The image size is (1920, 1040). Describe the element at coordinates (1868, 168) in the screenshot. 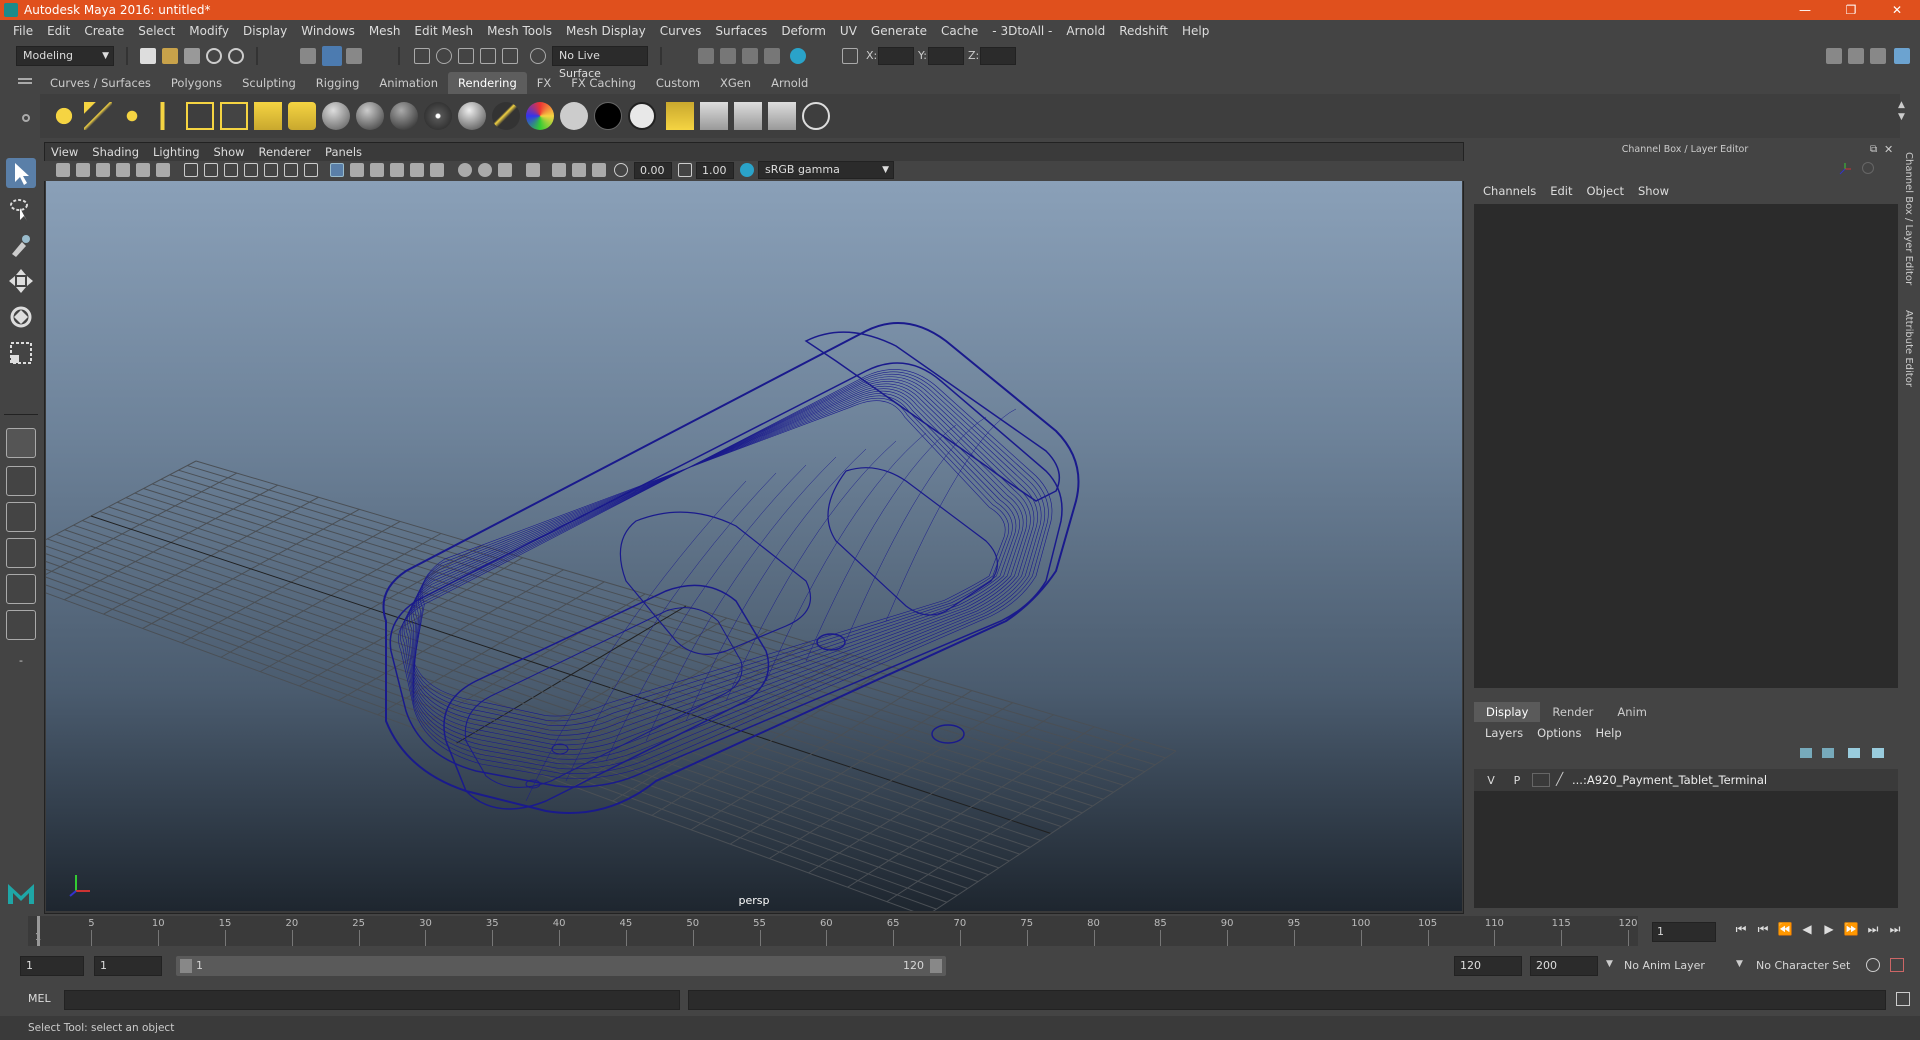

I see `rotate-axis-icon` at that location.